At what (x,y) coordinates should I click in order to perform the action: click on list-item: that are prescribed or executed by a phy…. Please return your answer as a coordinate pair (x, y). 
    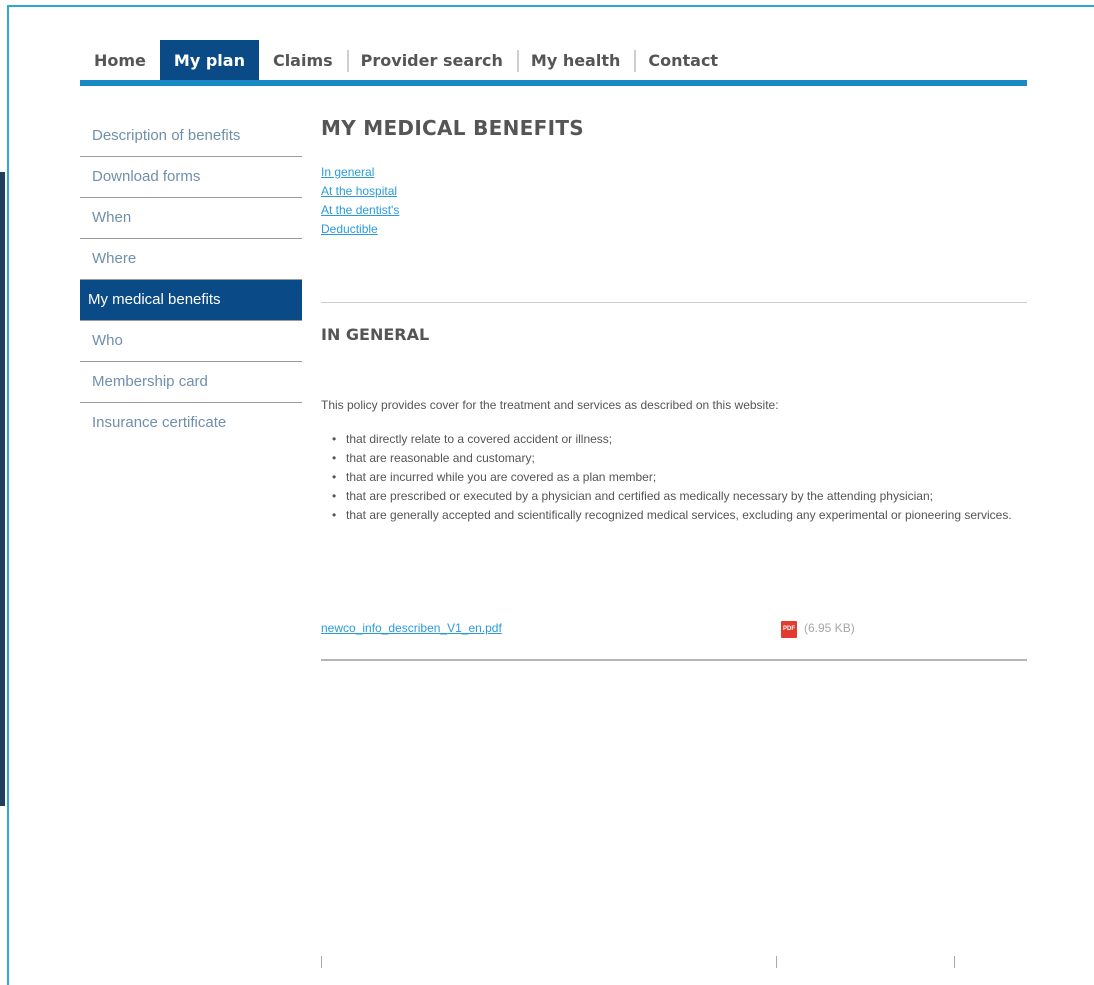
    Looking at the image, I should click on (679, 496).